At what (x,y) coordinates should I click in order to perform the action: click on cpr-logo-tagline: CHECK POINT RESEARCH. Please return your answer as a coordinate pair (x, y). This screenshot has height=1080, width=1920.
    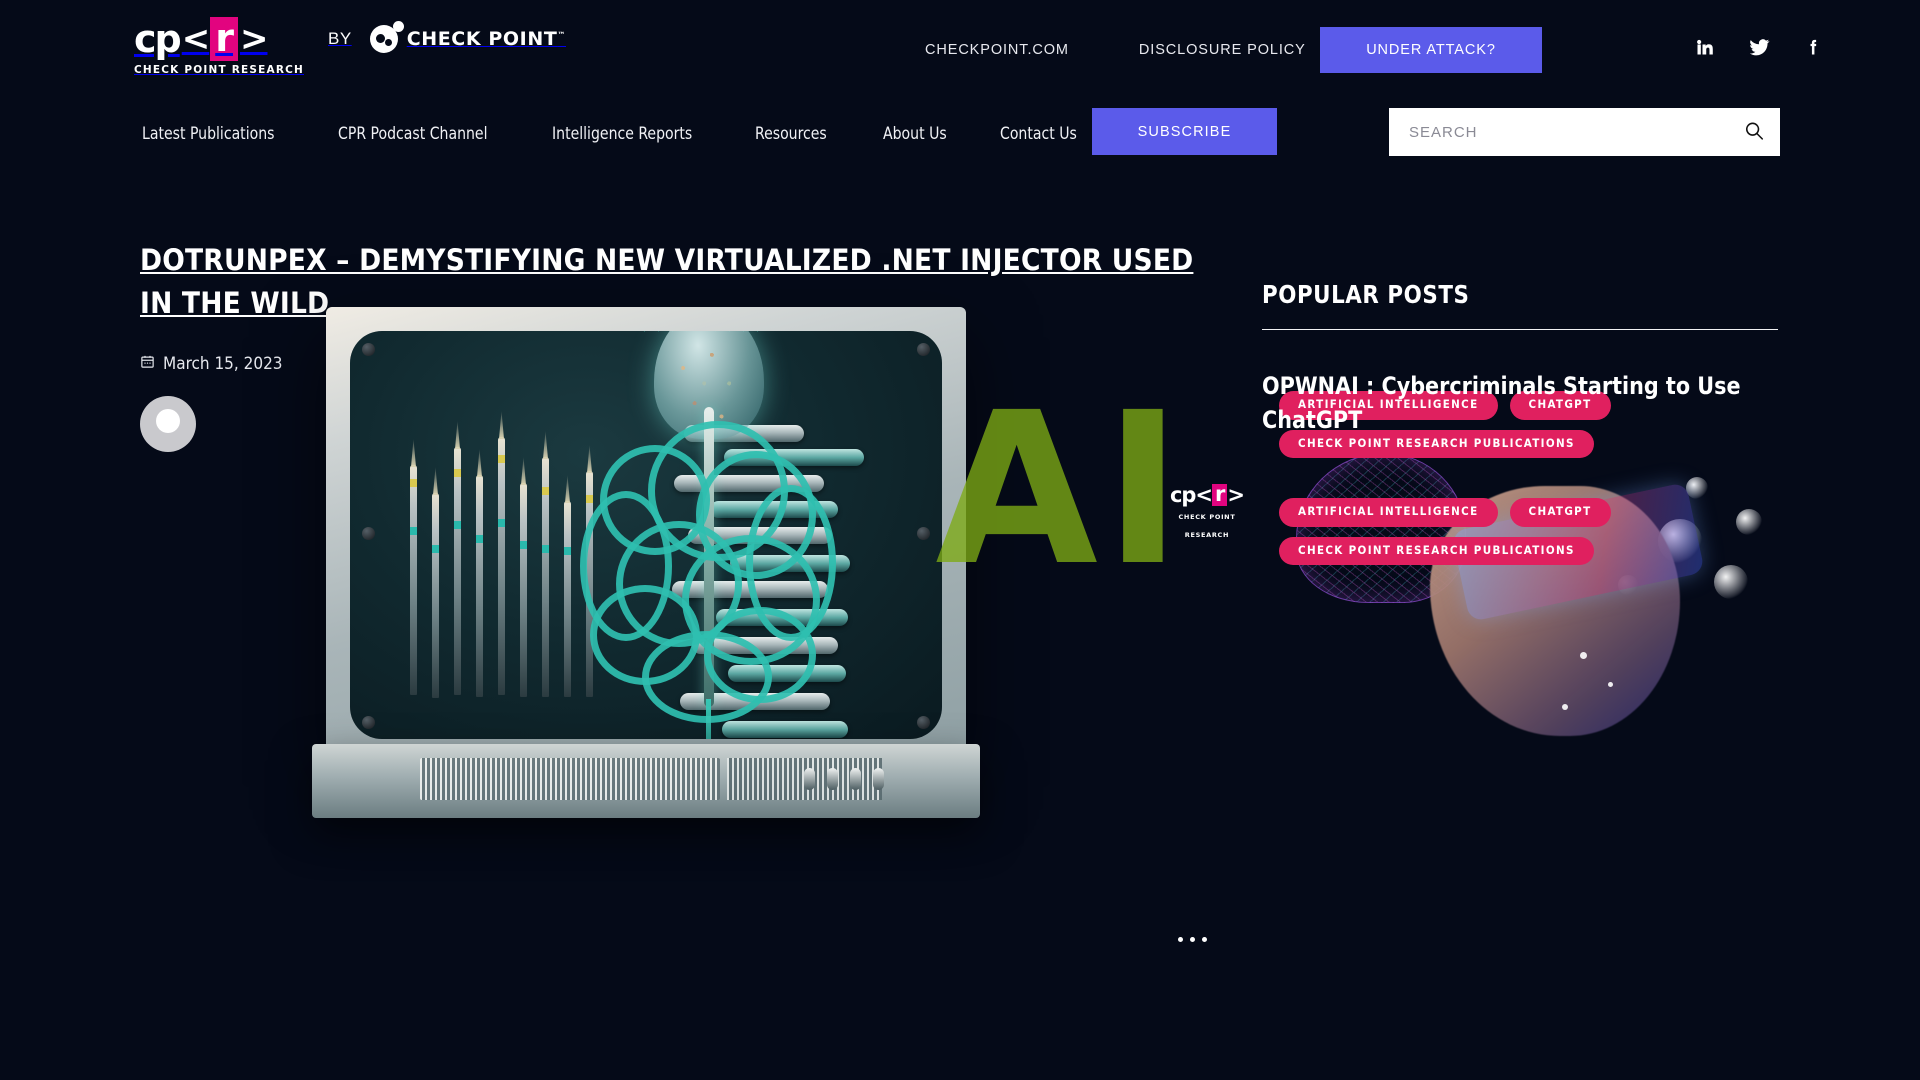
    Looking at the image, I should click on (219, 70).